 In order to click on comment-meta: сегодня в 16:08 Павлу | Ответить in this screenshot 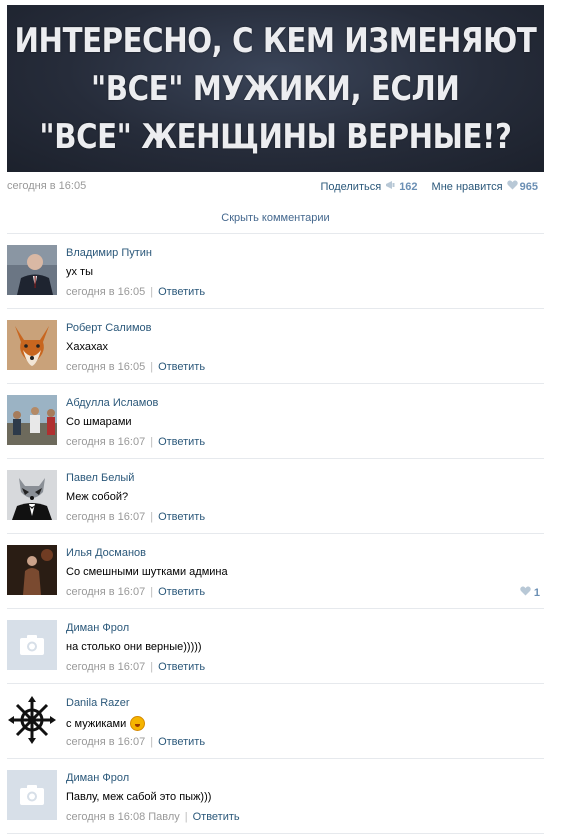, I will do `click(153, 817)`.